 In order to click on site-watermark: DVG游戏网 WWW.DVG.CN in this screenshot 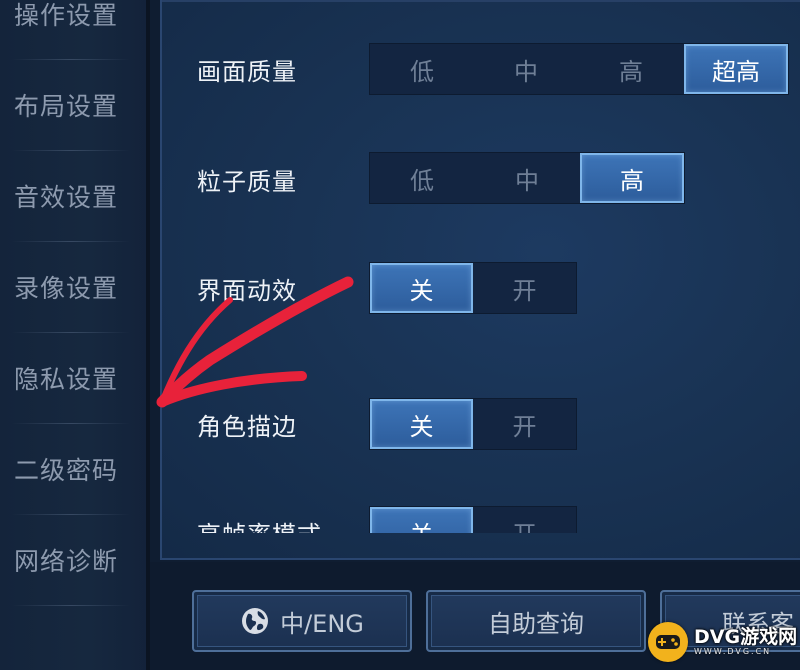, I will do `click(723, 642)`.